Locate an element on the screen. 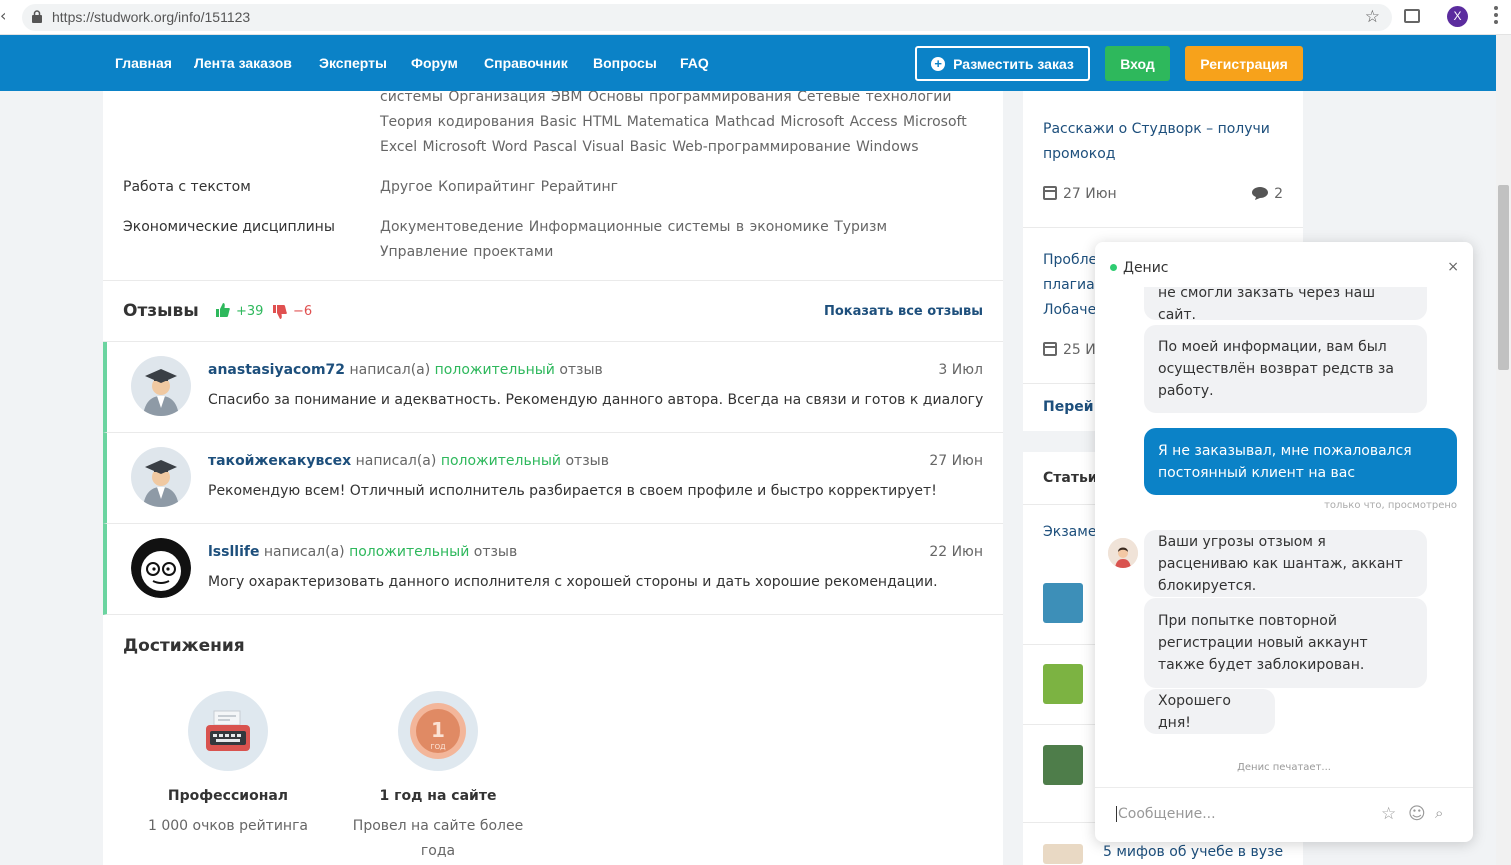  message-seen-status: только что, просмотрено is located at coordinates (1390, 505).